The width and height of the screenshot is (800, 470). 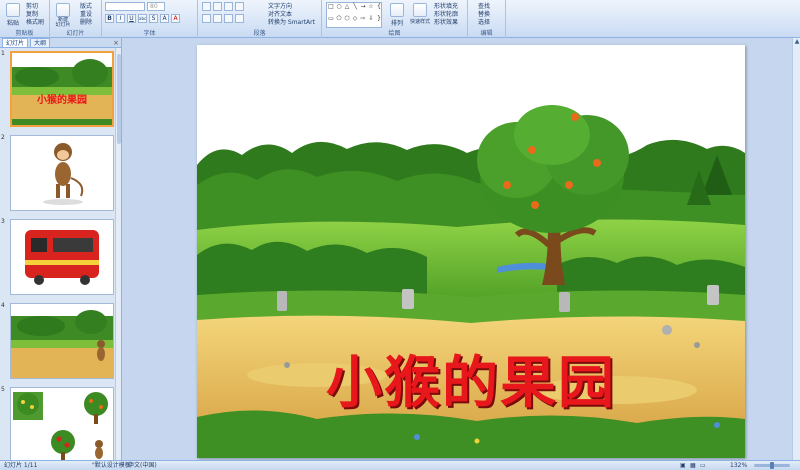 I want to click on normal-view-icon: ▣, so click(x=683, y=465).